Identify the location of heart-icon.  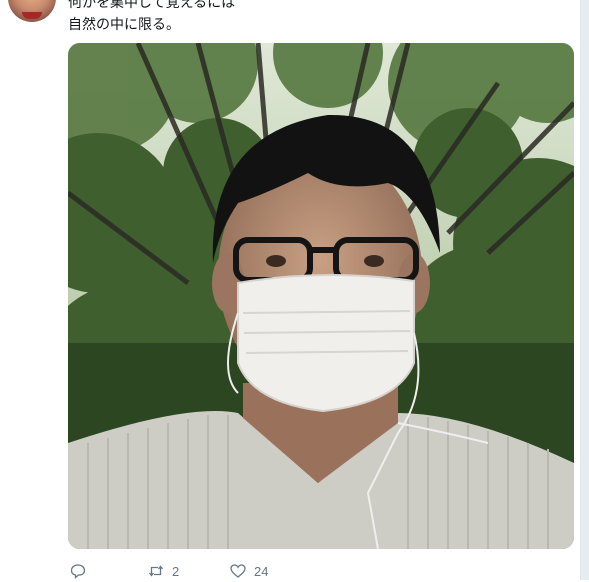
(238, 571).